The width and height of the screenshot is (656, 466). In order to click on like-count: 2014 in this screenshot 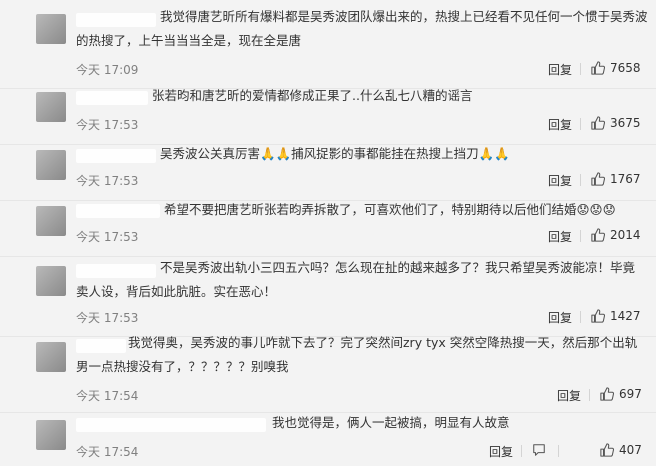, I will do `click(625, 235)`.